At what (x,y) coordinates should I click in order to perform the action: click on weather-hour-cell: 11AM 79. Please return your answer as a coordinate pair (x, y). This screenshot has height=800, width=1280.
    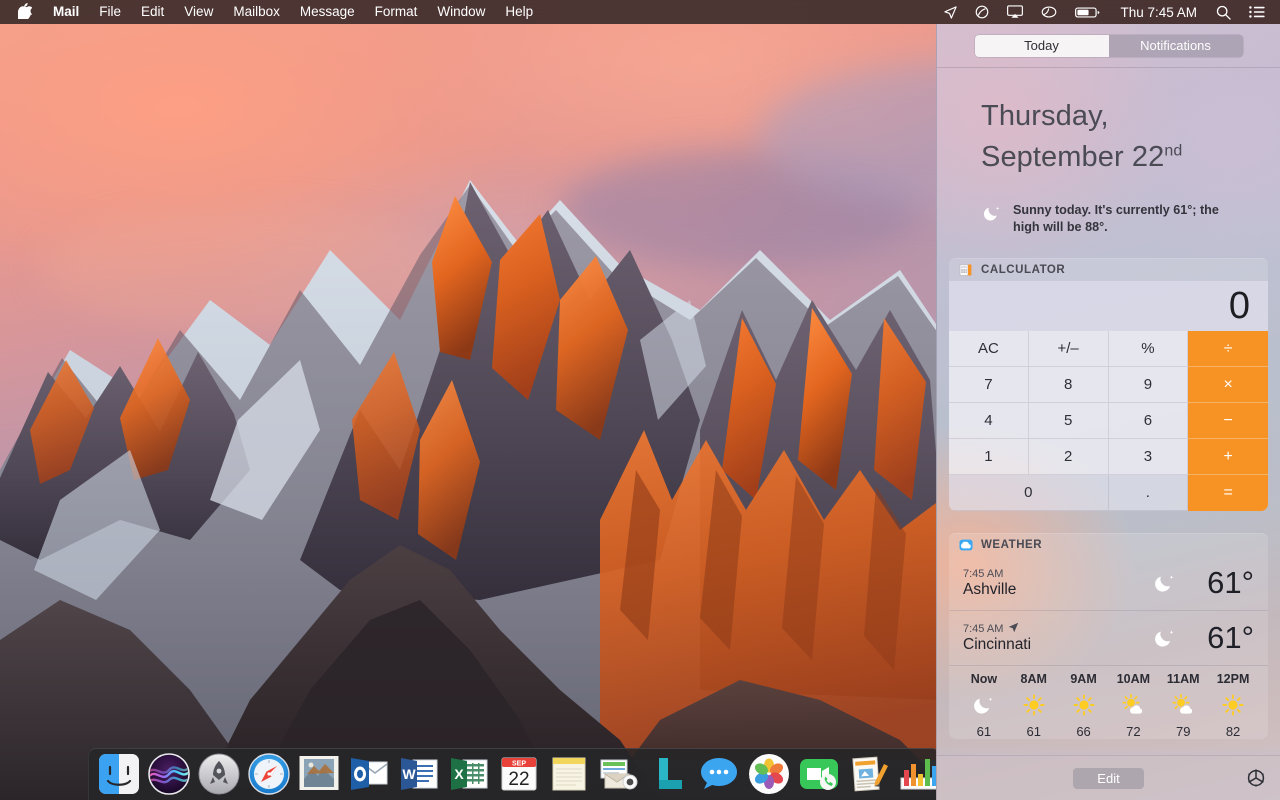
    Looking at the image, I should click on (1183, 705).